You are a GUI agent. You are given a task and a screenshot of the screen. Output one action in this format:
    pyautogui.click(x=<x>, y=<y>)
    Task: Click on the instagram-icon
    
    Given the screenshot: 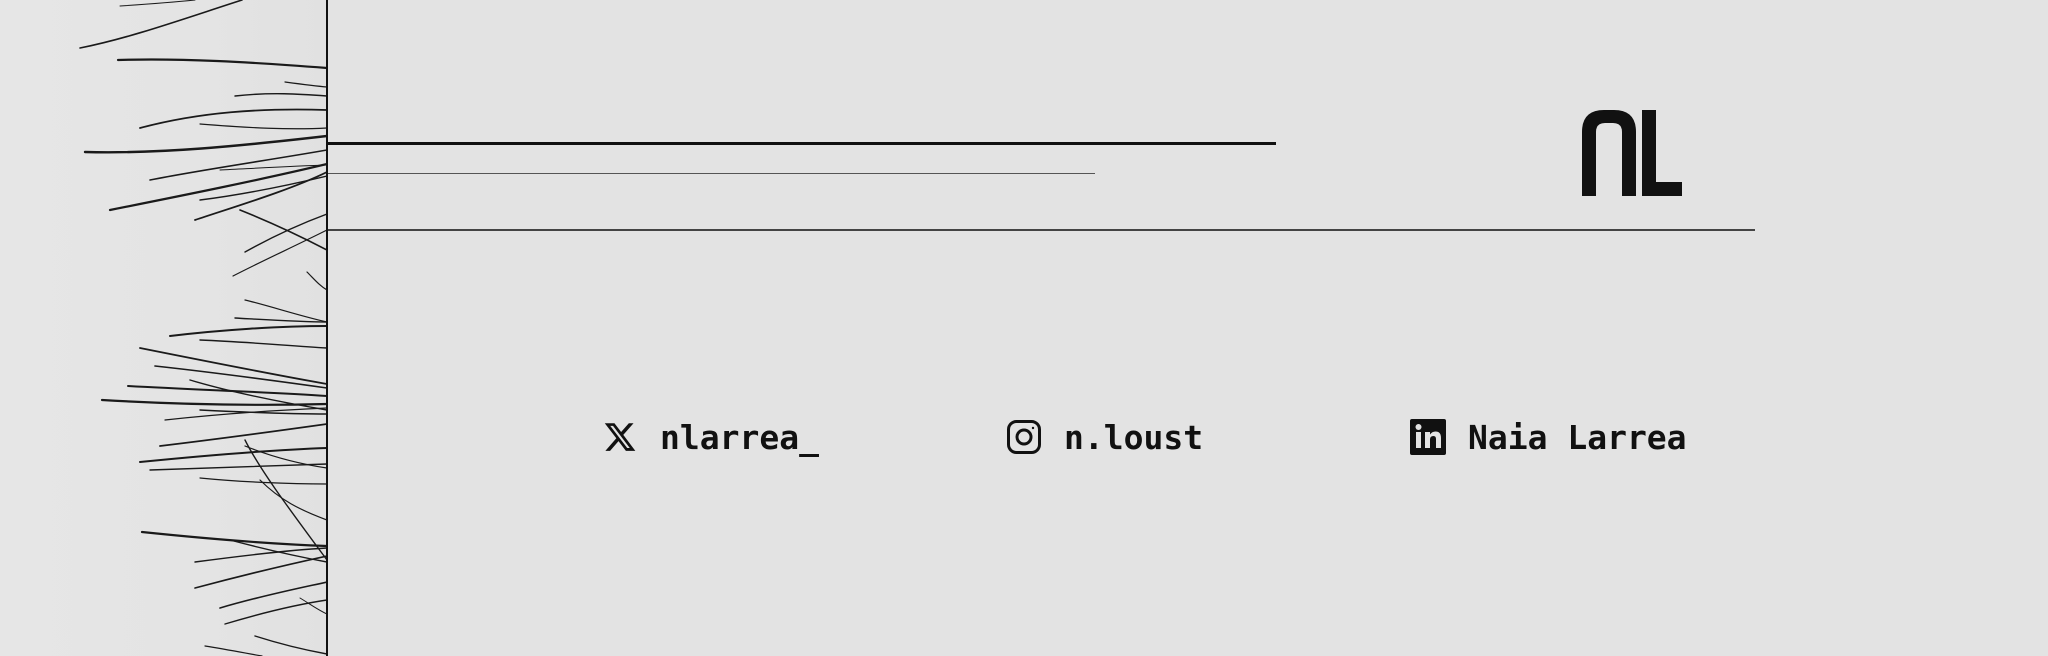 What is the action you would take?
    pyautogui.click(x=1023, y=437)
    